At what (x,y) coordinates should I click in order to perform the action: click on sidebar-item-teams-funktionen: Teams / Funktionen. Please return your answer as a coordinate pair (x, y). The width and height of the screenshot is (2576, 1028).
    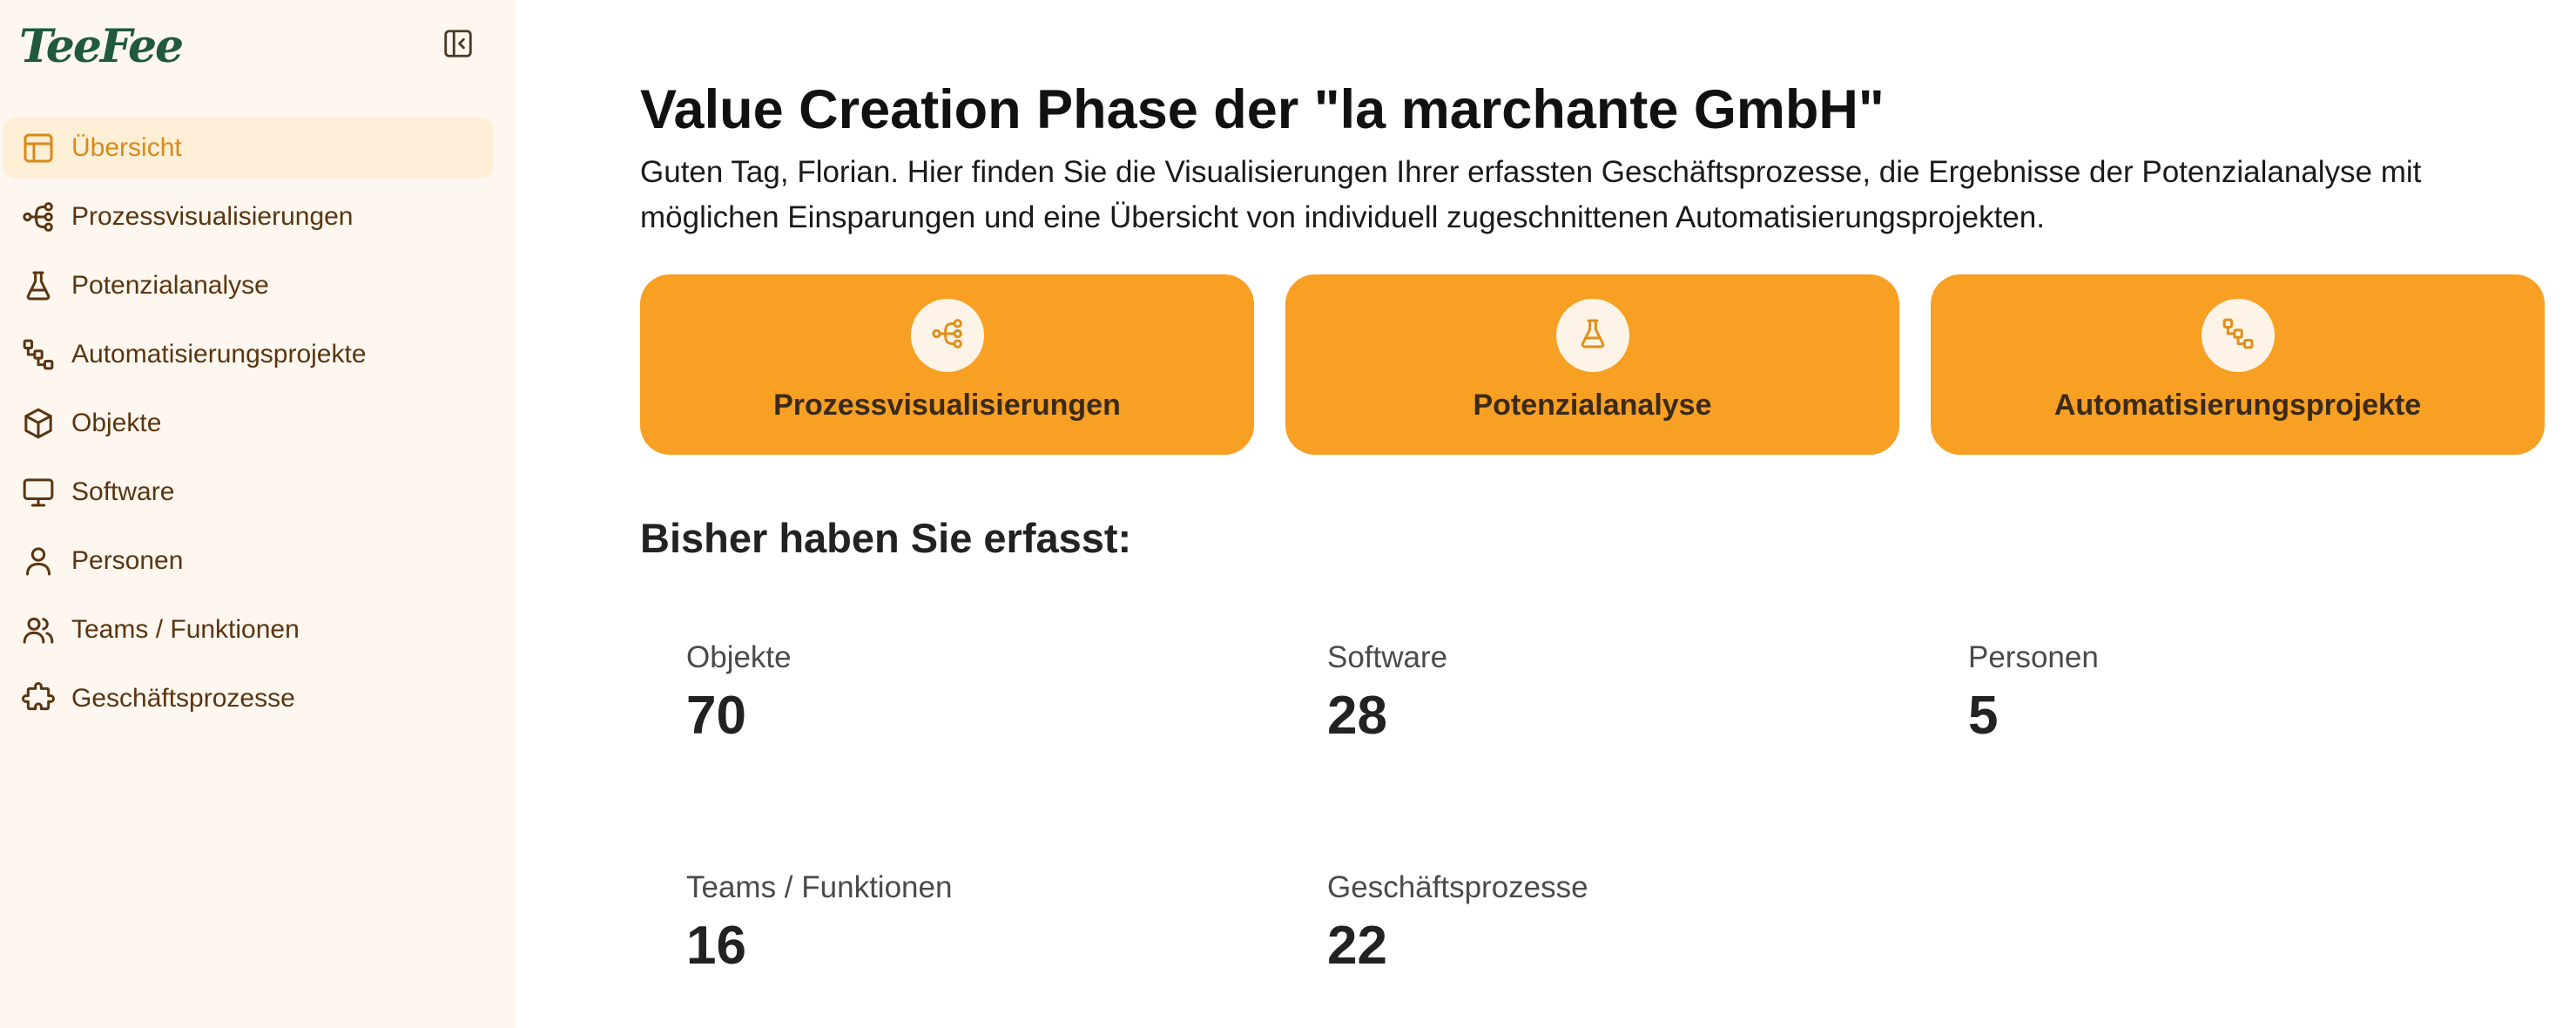
    Looking at the image, I should click on (248, 629).